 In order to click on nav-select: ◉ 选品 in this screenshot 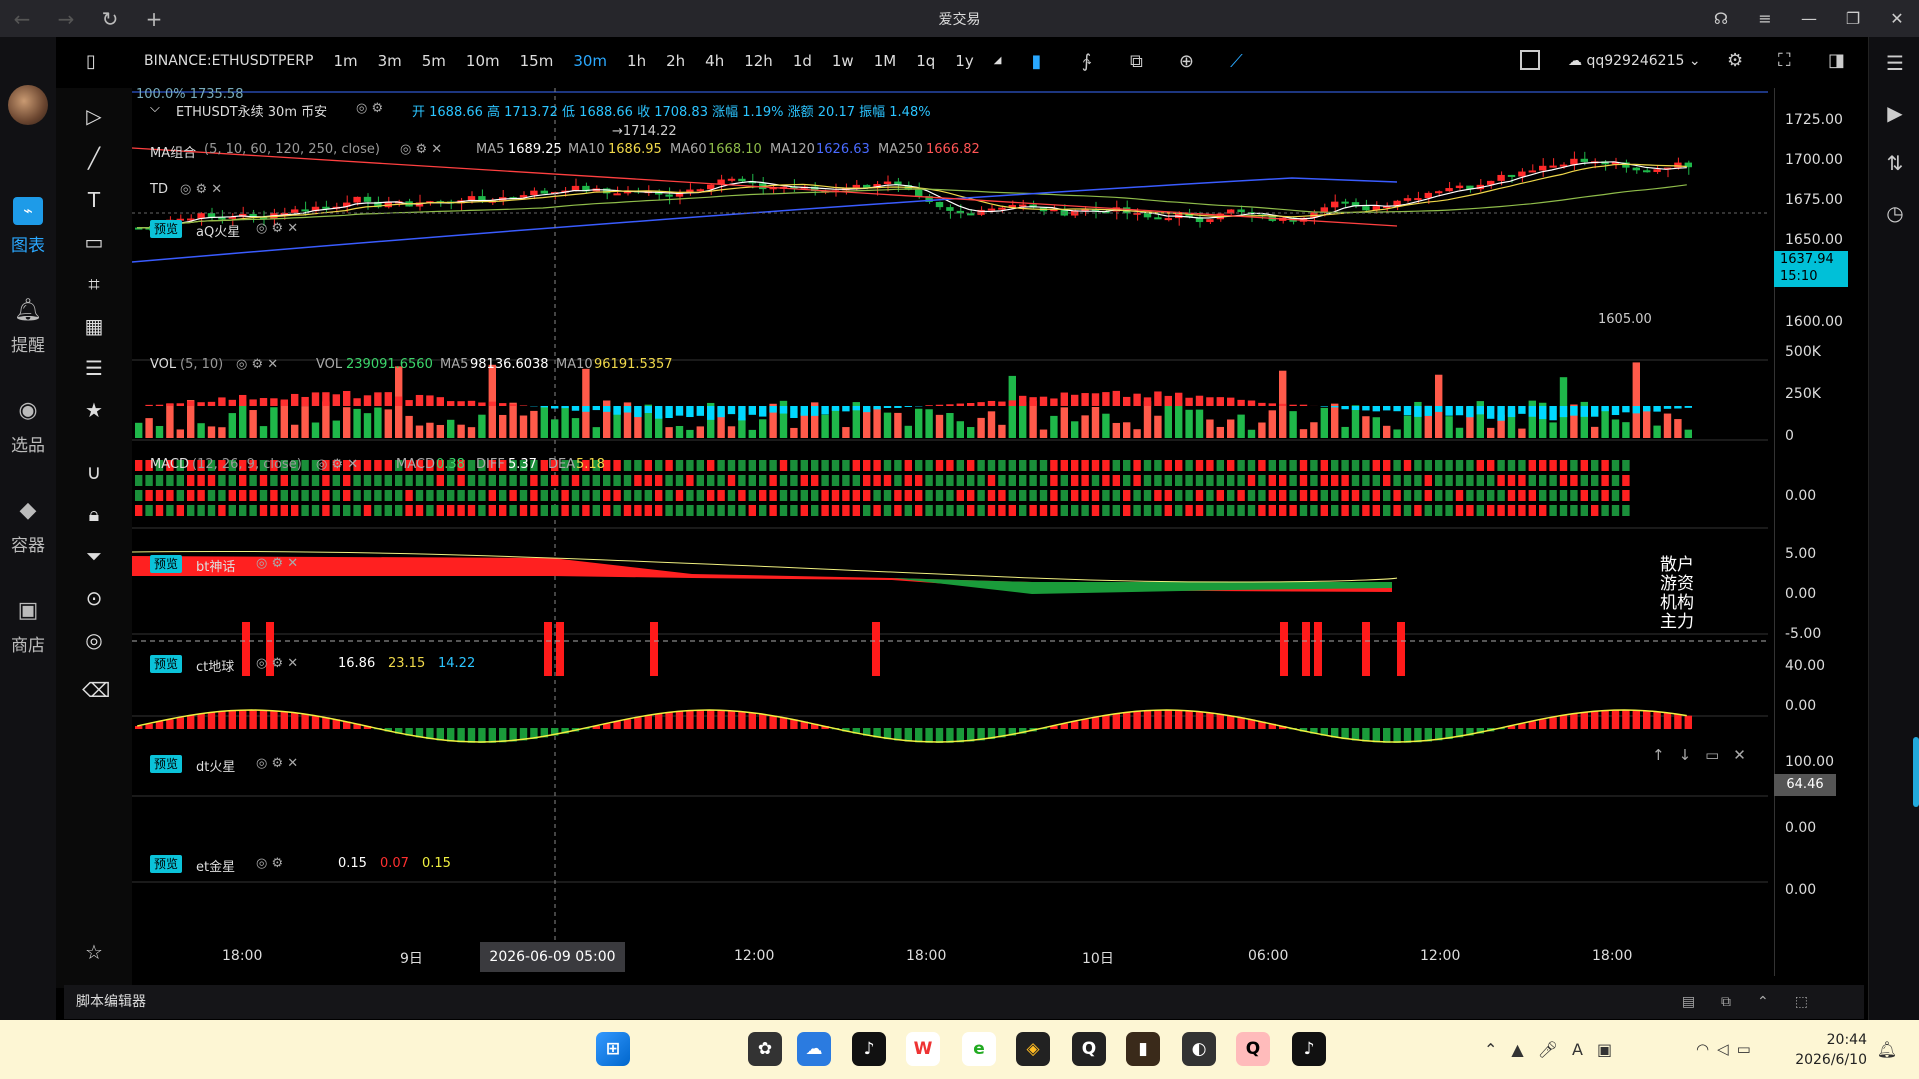, I will do `click(28, 426)`.